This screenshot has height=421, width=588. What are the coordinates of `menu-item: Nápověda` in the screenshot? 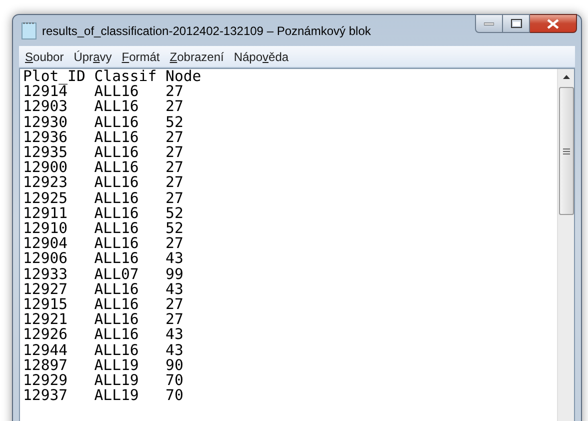 It's located at (261, 56).